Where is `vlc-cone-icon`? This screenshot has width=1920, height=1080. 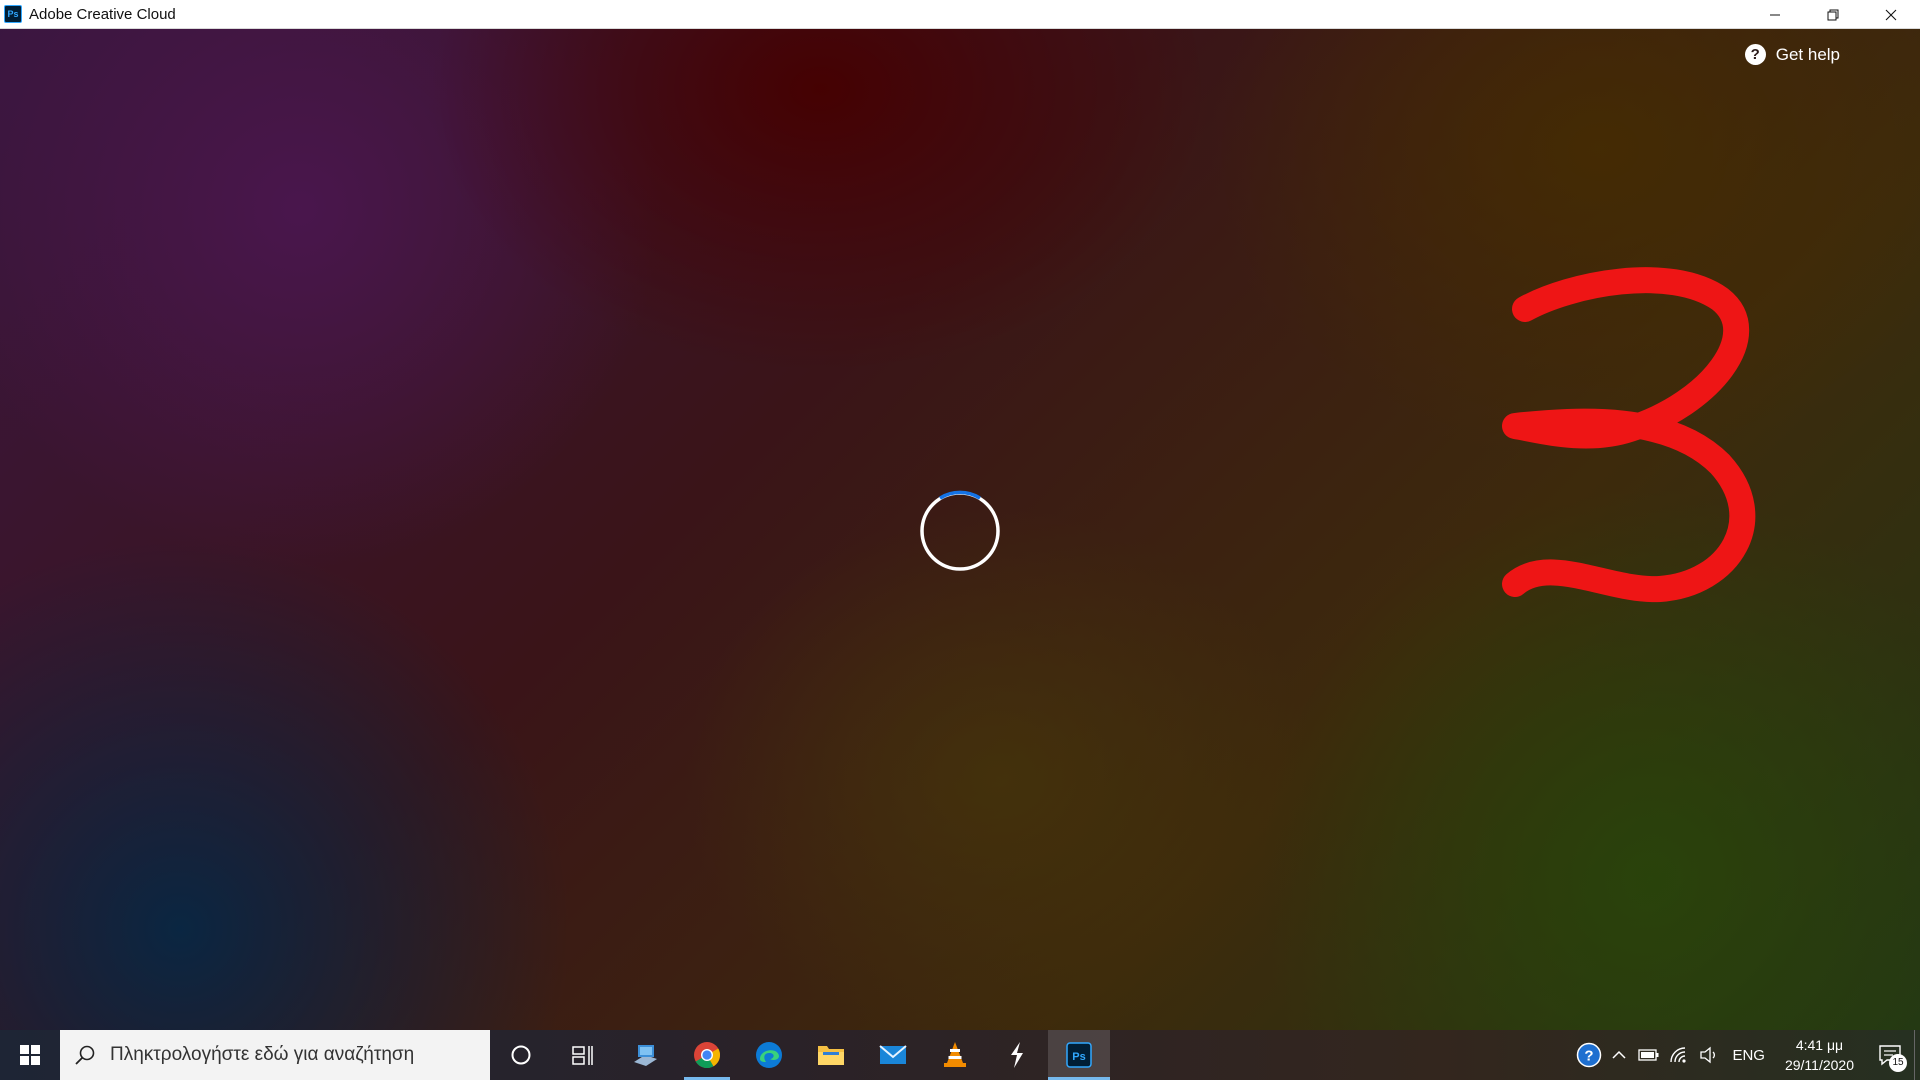
vlc-cone-icon is located at coordinates (955, 1054).